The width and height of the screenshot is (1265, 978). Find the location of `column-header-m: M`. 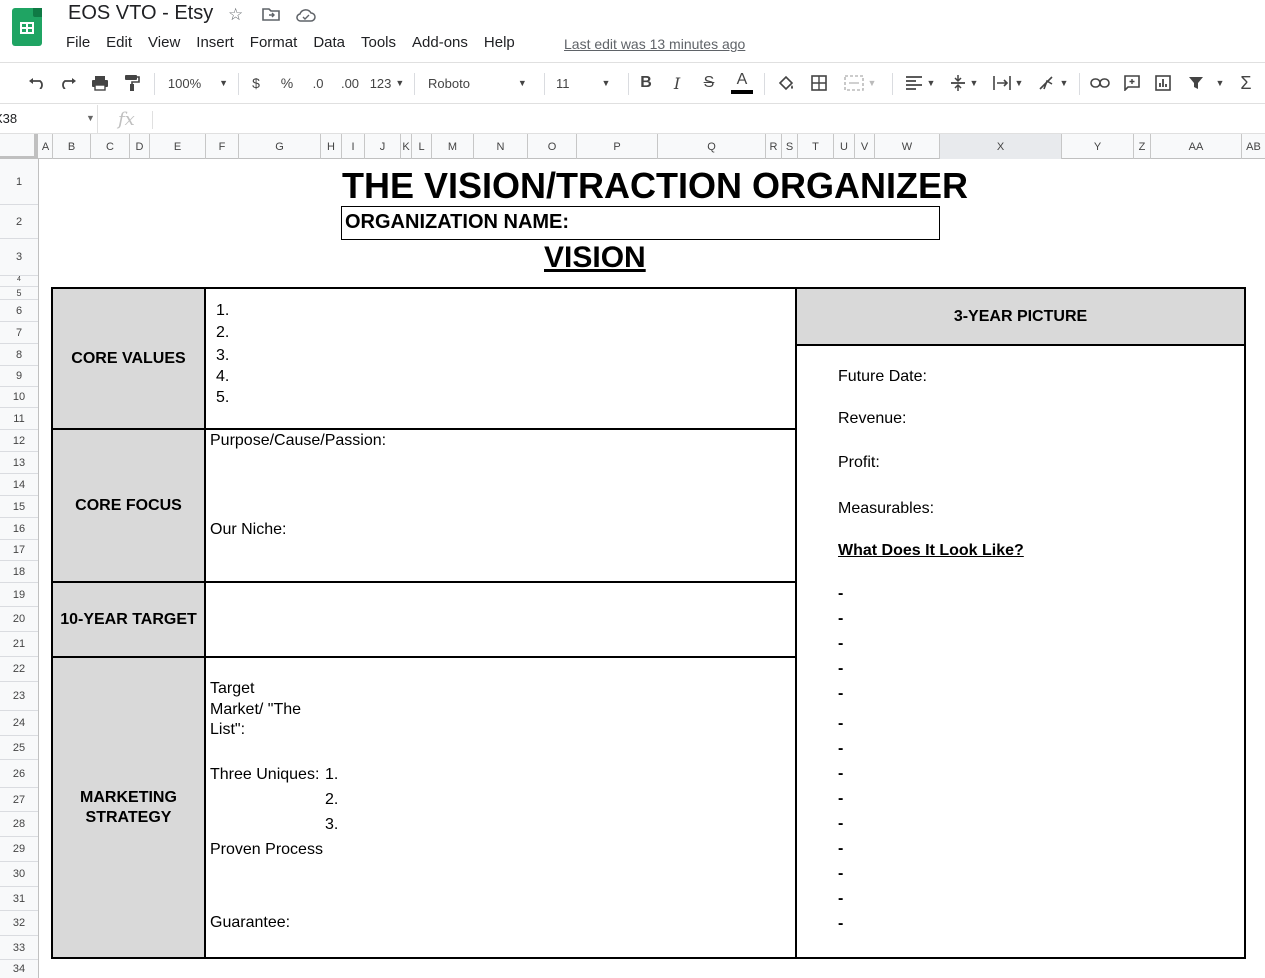

column-header-m: M is located at coordinates (453, 146).